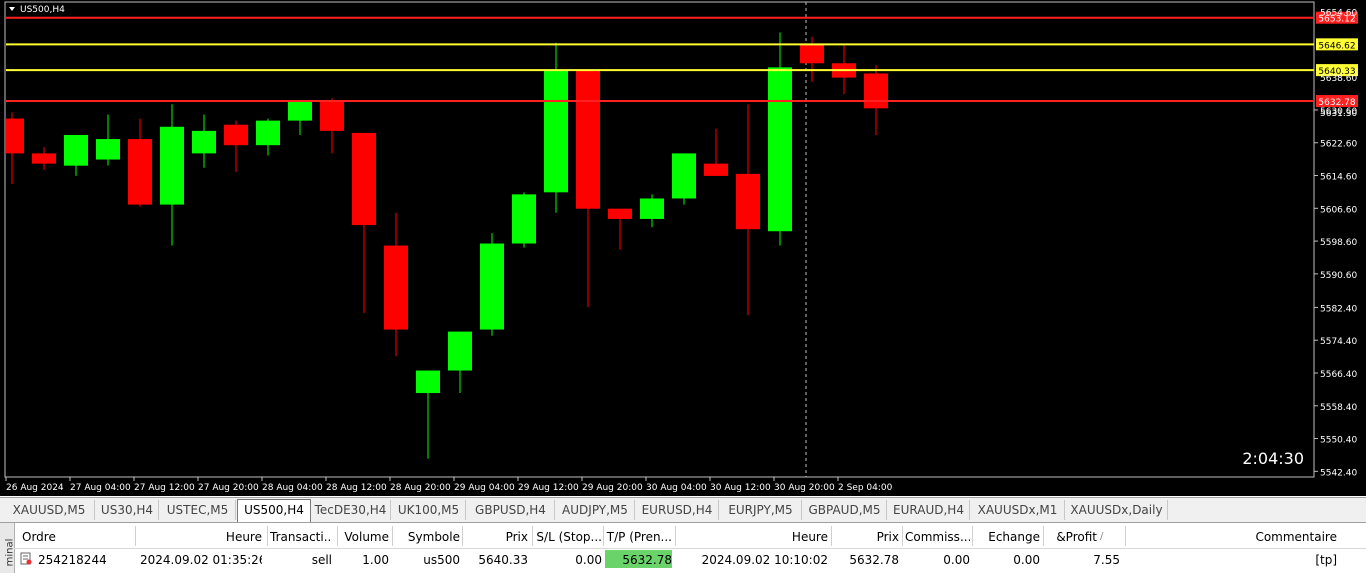 Image resolution: width=1366 pixels, height=573 pixels. What do you see at coordinates (1233, 537) in the screenshot?
I see `column-header: Commentaire` at bounding box center [1233, 537].